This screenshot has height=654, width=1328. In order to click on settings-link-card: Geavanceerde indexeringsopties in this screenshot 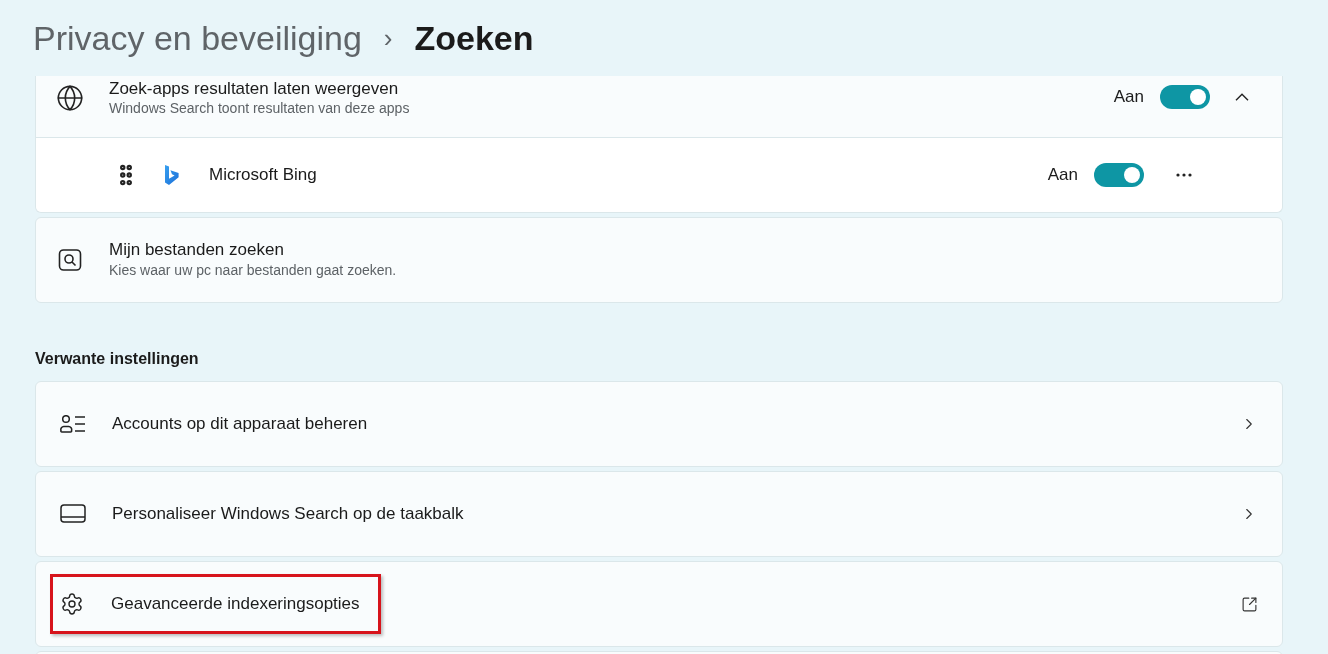, I will do `click(659, 604)`.